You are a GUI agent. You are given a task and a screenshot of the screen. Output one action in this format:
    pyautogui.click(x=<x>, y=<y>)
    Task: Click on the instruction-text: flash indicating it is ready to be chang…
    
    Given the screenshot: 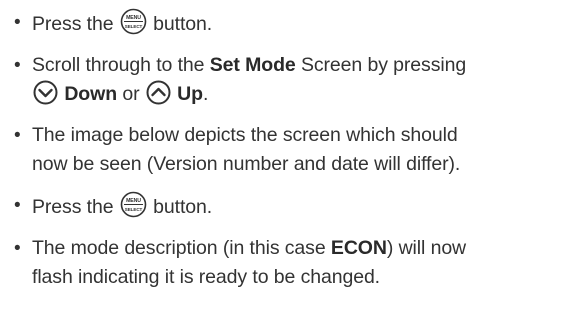 What is the action you would take?
    pyautogui.click(x=206, y=277)
    